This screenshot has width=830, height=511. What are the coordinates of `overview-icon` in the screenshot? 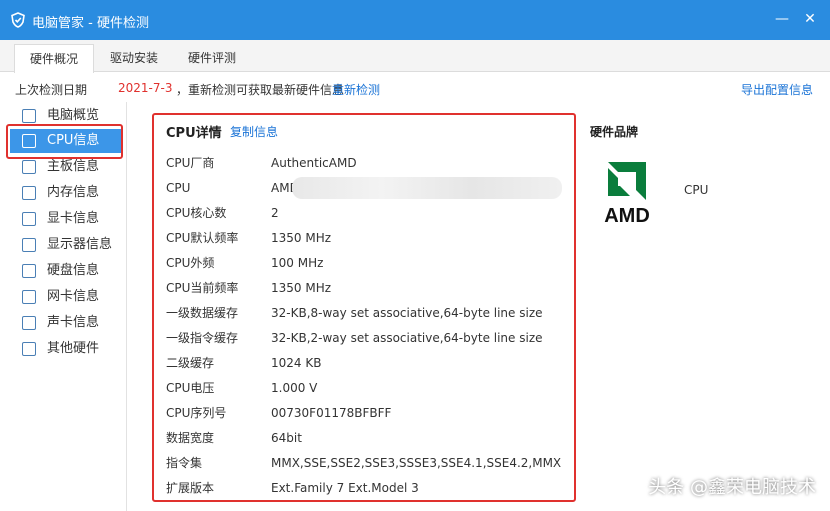 It's located at (29, 116).